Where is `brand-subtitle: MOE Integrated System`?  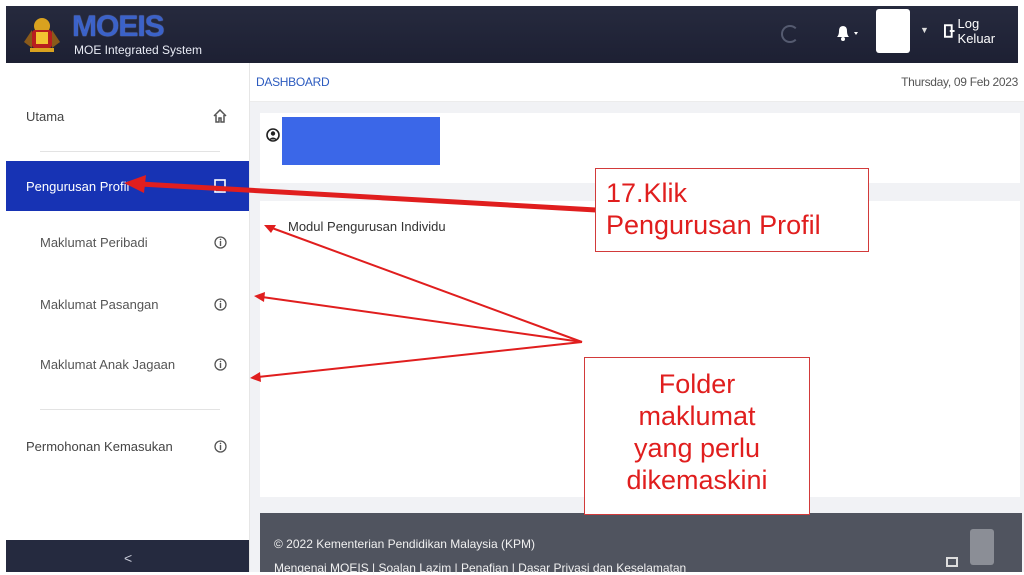 brand-subtitle: MOE Integrated System is located at coordinates (138, 50).